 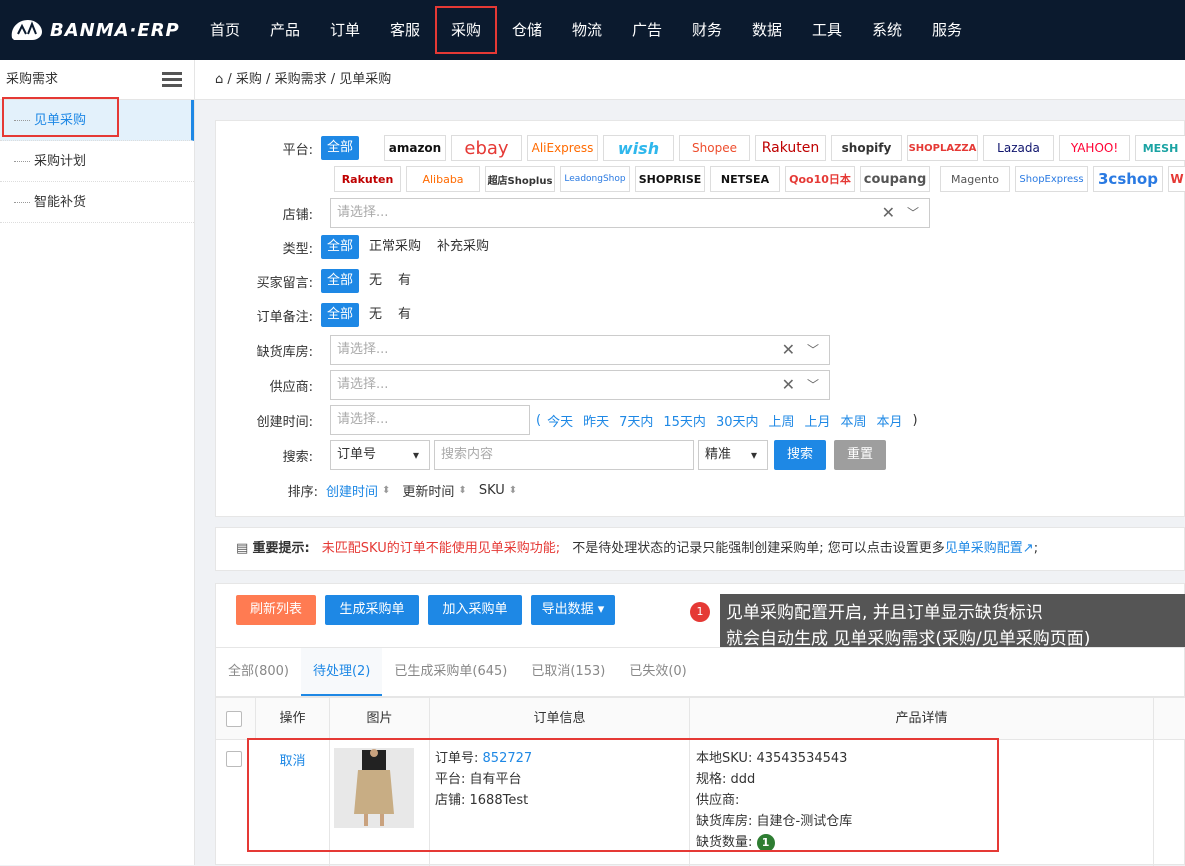 What do you see at coordinates (276, 610) in the screenshot?
I see `refresh-list-button: 刷新列表` at bounding box center [276, 610].